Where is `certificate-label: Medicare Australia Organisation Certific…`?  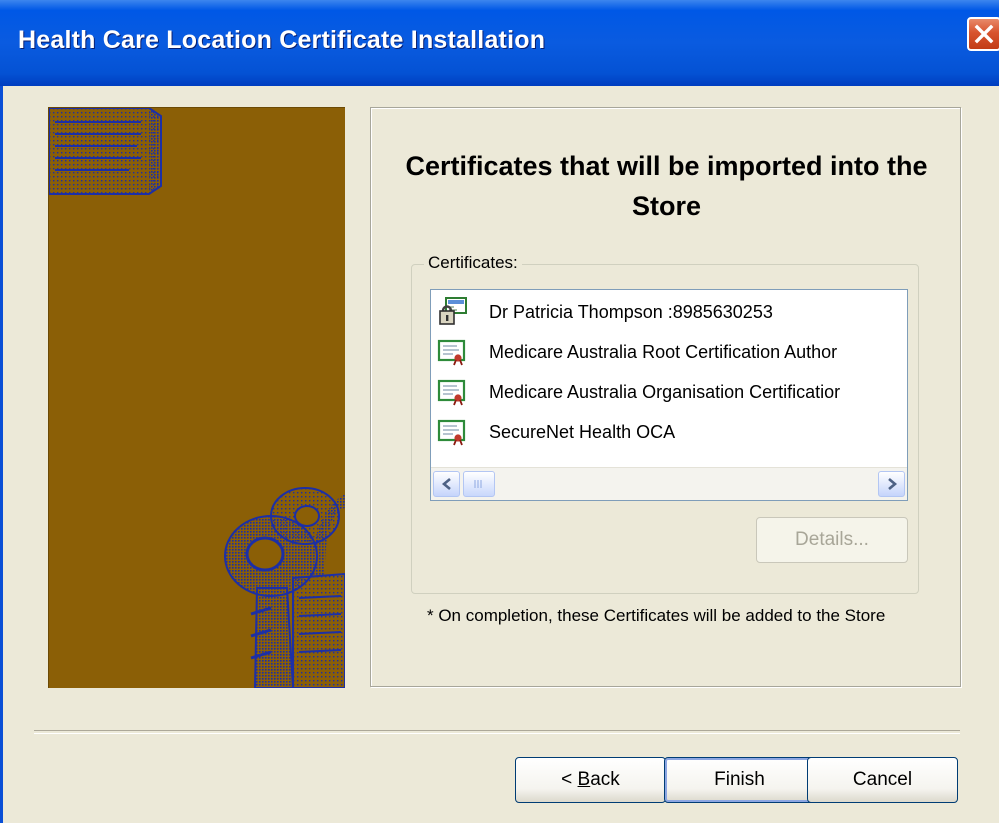
certificate-label: Medicare Australia Organisation Certific… is located at coordinates (665, 391).